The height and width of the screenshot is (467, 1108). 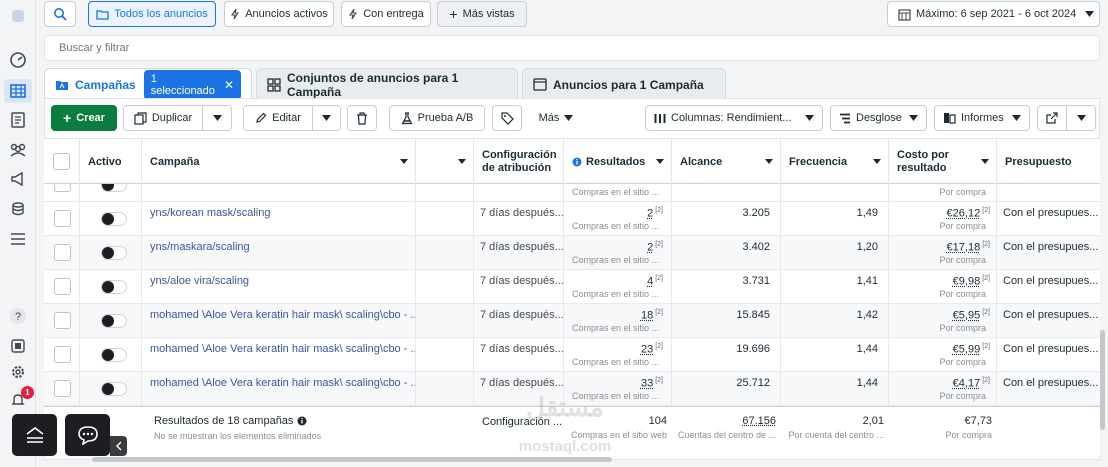 I want to click on audiences-people-icon, so click(x=18, y=150).